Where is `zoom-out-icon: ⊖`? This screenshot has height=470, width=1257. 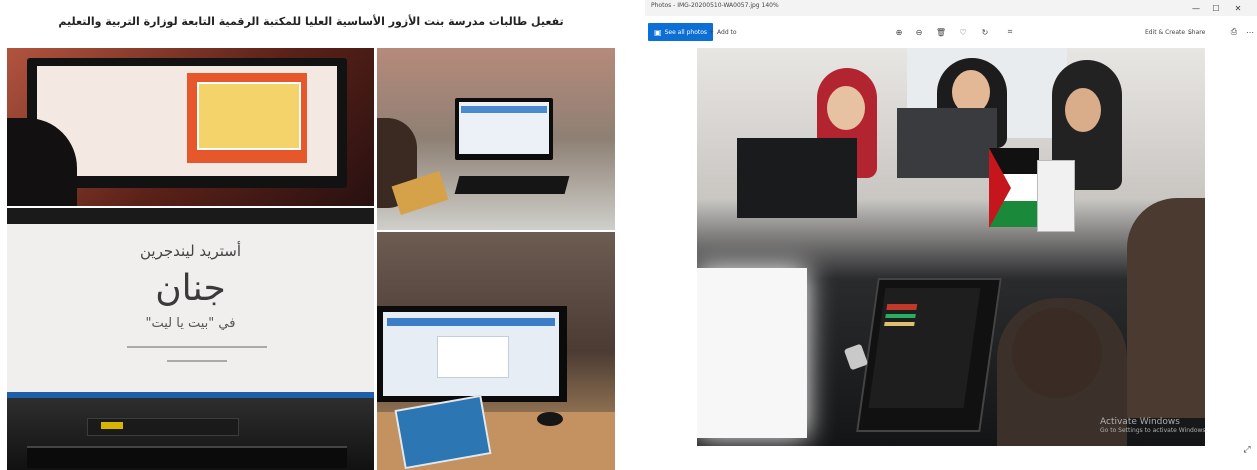
zoom-out-icon: ⊖ is located at coordinates (919, 32).